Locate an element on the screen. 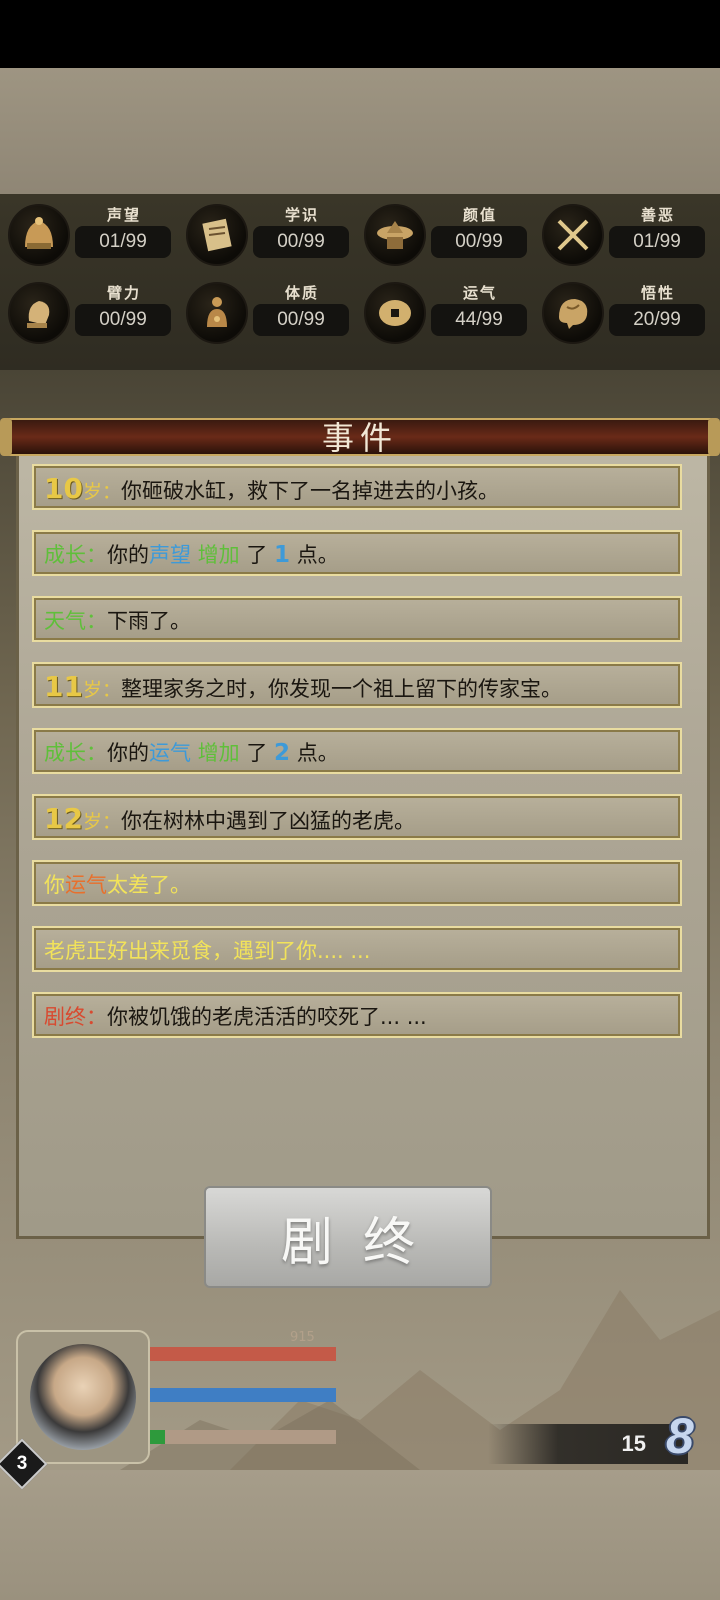 The width and height of the screenshot is (720, 1600). fist-icon is located at coordinates (39, 313).